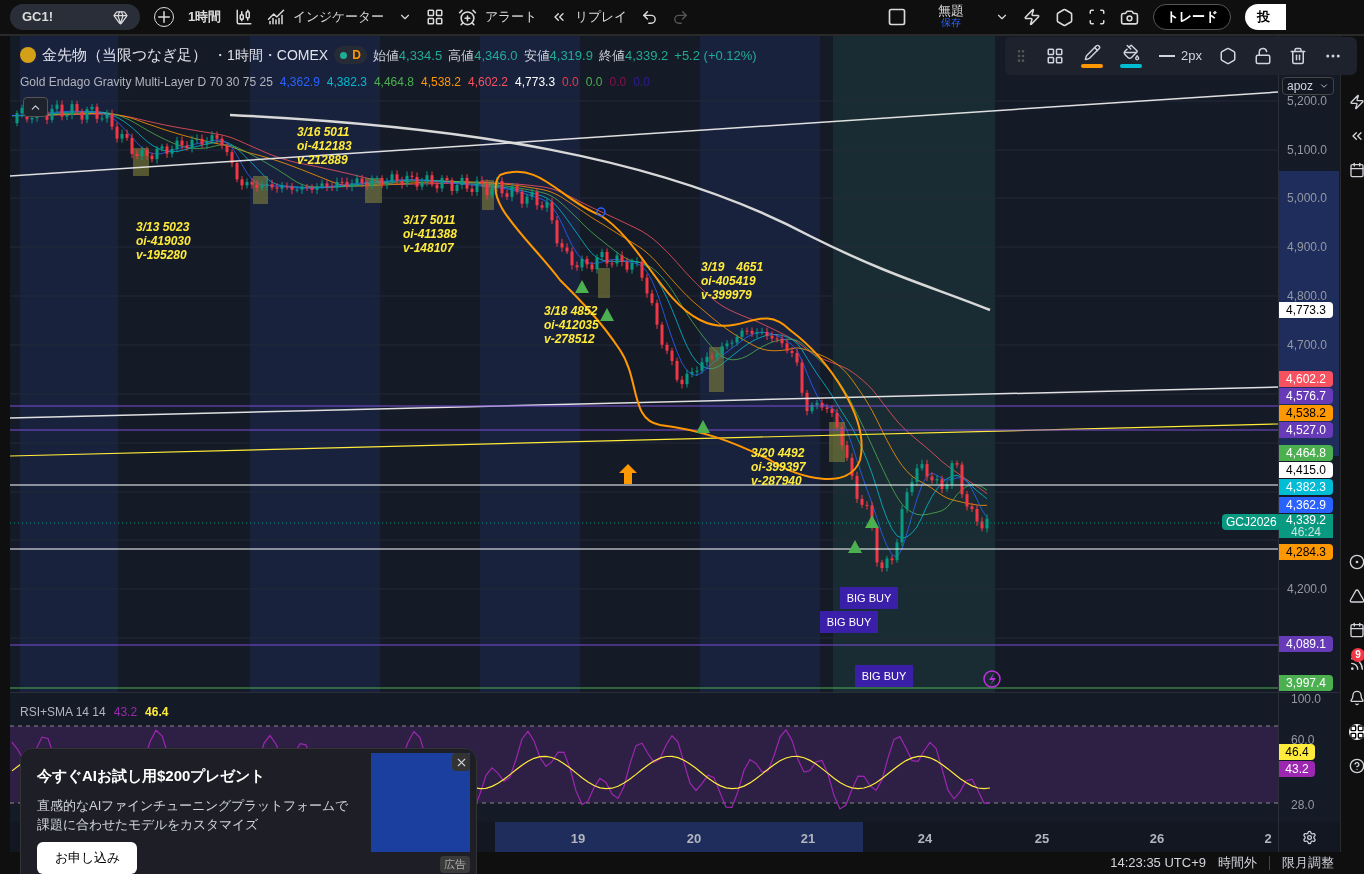  What do you see at coordinates (1297, 752) in the screenshot?
I see `rsi-tag: 46.4` at bounding box center [1297, 752].